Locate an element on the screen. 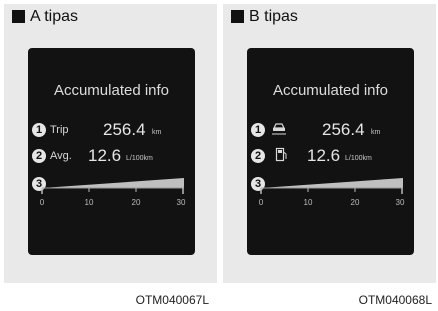 The width and height of the screenshot is (438, 311). panel-header: A tipas is located at coordinates (110, 17).